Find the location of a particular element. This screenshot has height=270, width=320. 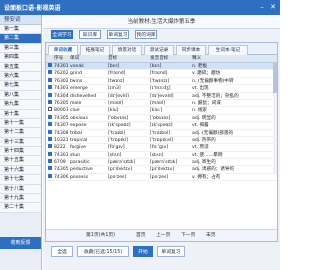

feedback-button: 收到反馈 is located at coordinates (20, 243).